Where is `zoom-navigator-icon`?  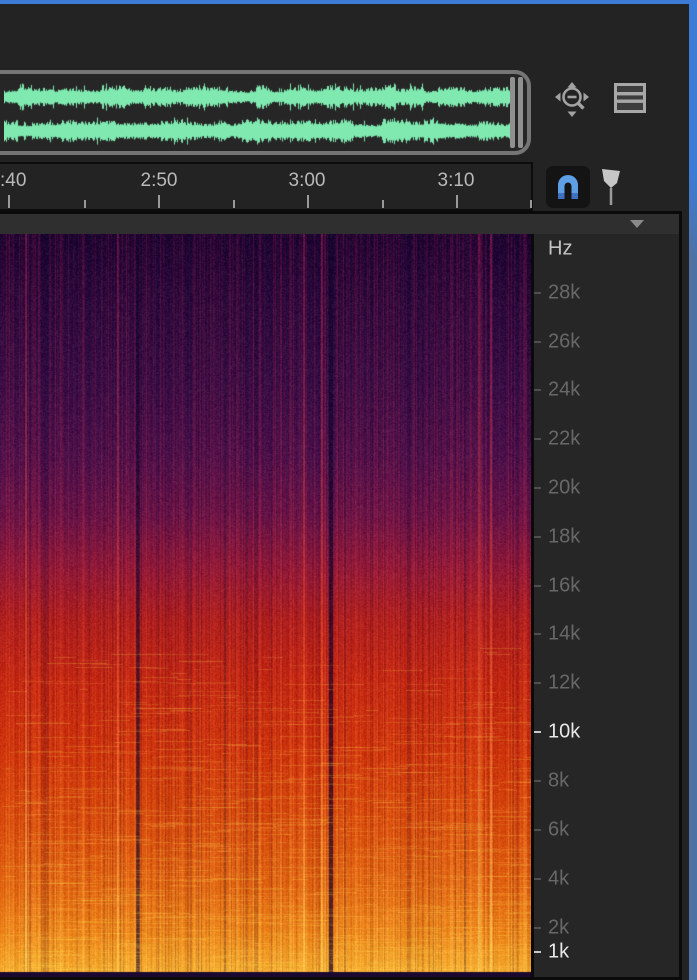
zoom-navigator-icon is located at coordinates (573, 100).